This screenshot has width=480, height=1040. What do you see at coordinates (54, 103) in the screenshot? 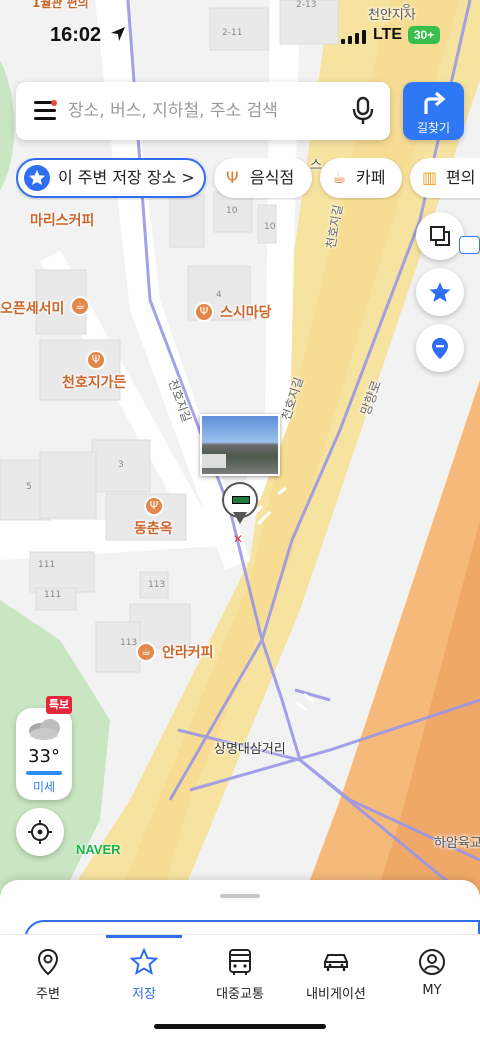
I see `notification-dot` at bounding box center [54, 103].